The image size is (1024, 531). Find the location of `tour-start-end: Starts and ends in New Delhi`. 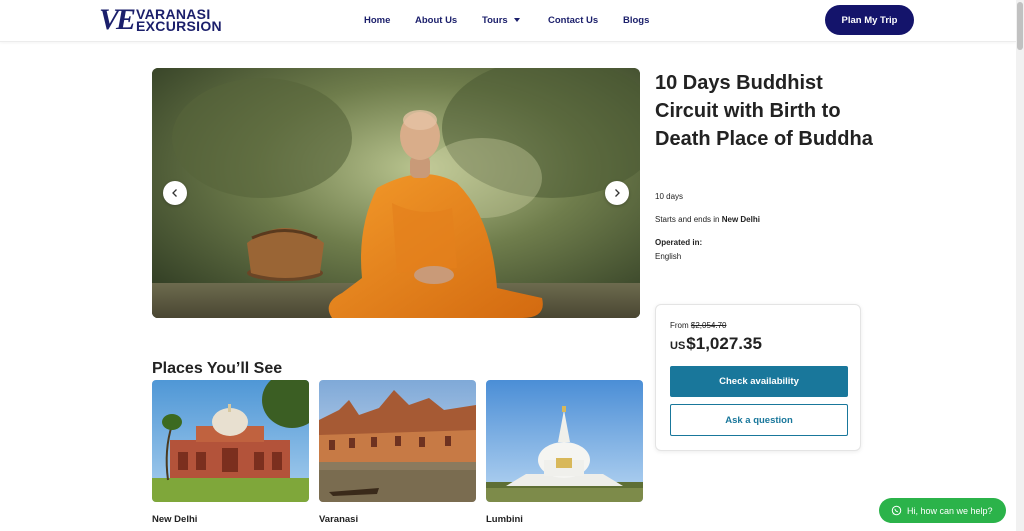

tour-start-end: Starts and ends in New Delhi is located at coordinates (707, 219).